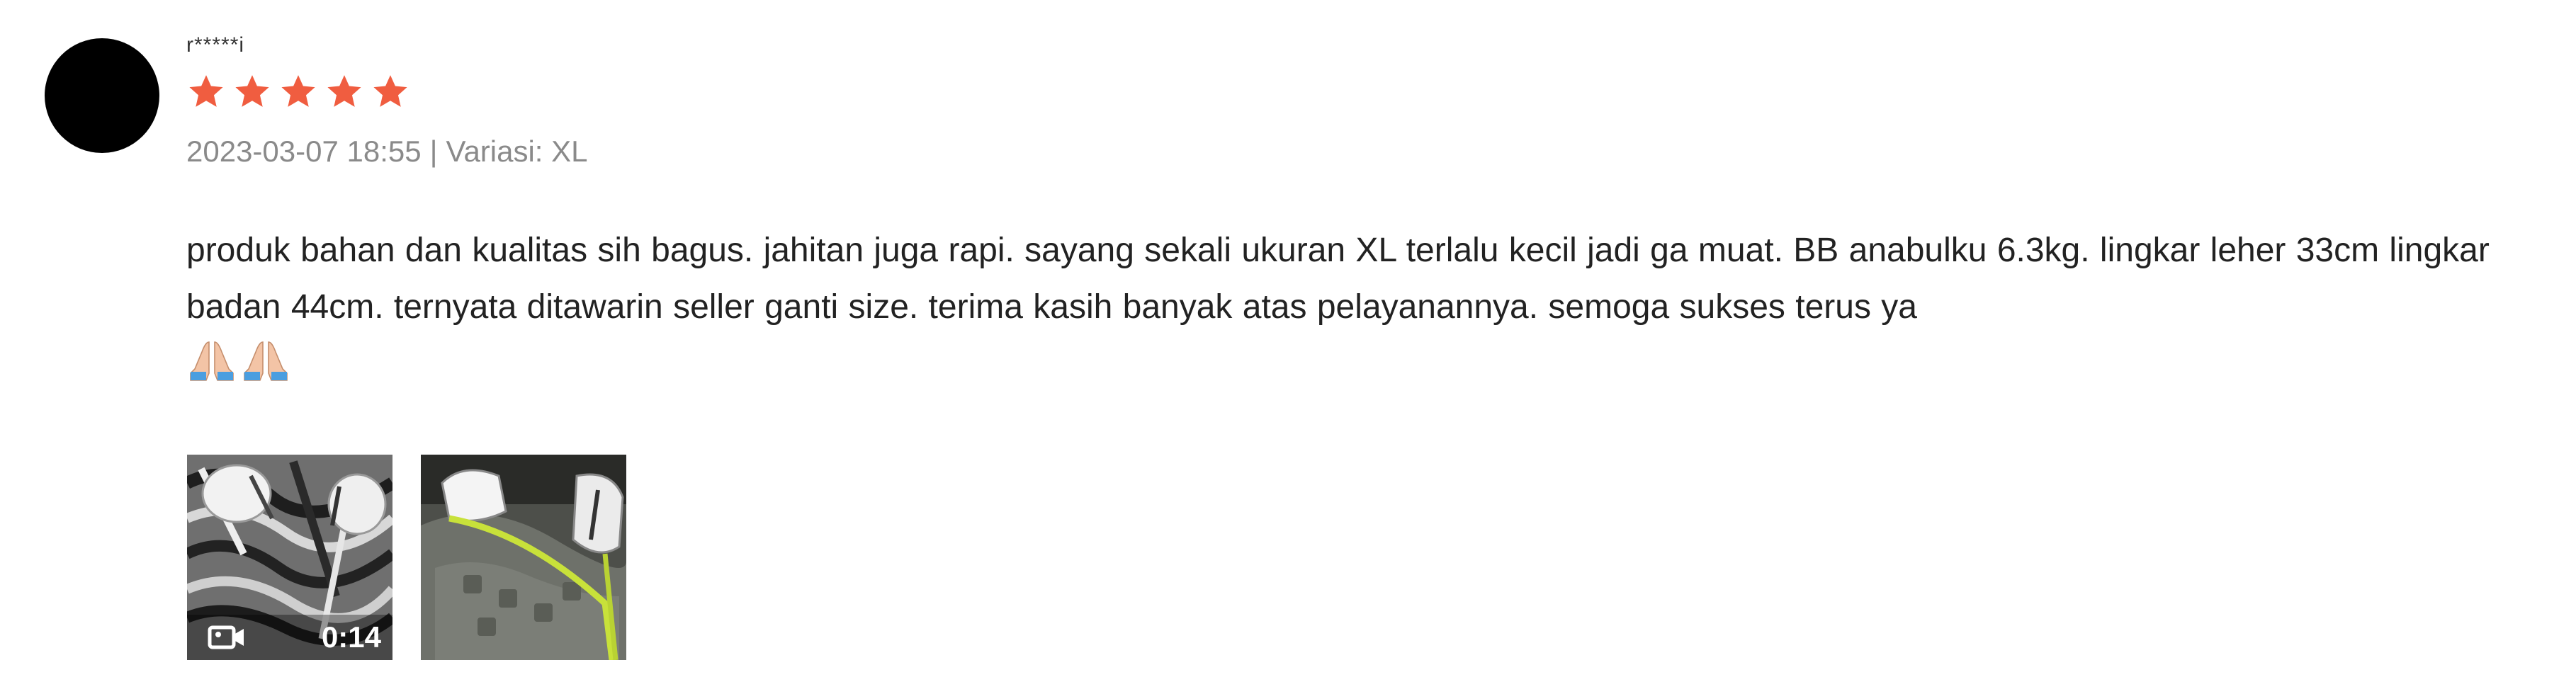 Image resolution: width=2576 pixels, height=677 pixels. Describe the element at coordinates (215, 45) in the screenshot. I see `reviewer-username: r*****i` at that location.